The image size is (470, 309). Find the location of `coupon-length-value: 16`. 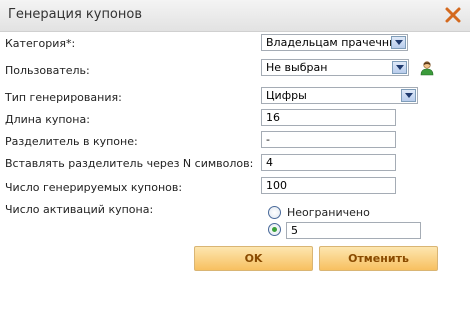

coupon-length-value: 16 is located at coordinates (273, 117).